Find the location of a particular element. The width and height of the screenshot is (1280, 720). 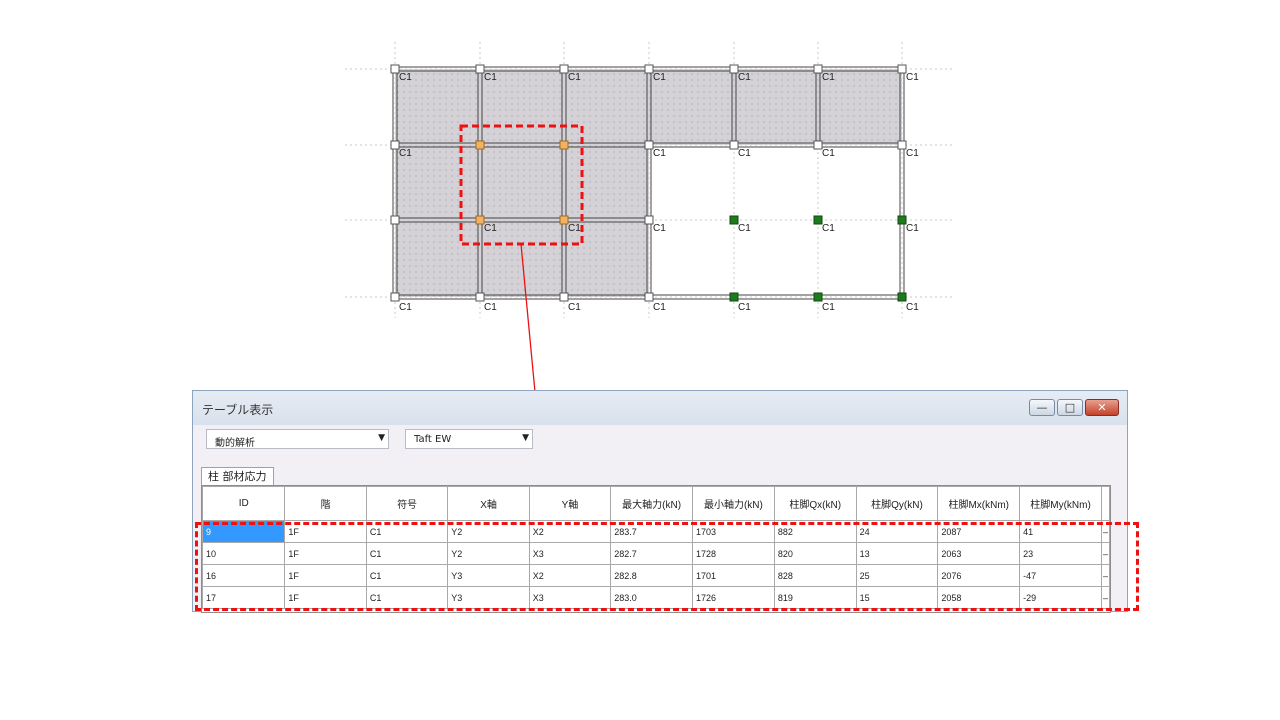

cell-my: 41 is located at coordinates (1060, 531).